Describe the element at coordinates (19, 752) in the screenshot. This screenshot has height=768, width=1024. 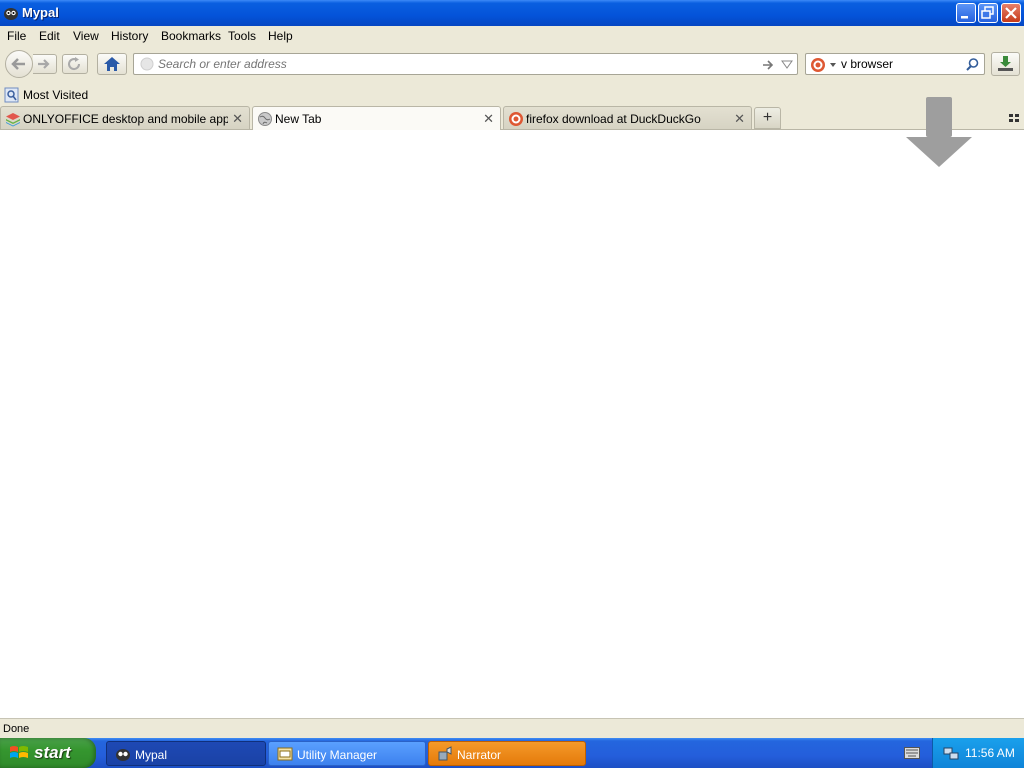
I see `windows-logo-icon` at that location.